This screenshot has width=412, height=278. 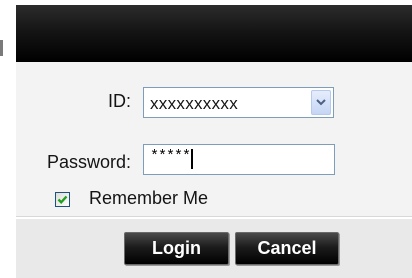 I want to click on password-field: *****, so click(x=239, y=159).